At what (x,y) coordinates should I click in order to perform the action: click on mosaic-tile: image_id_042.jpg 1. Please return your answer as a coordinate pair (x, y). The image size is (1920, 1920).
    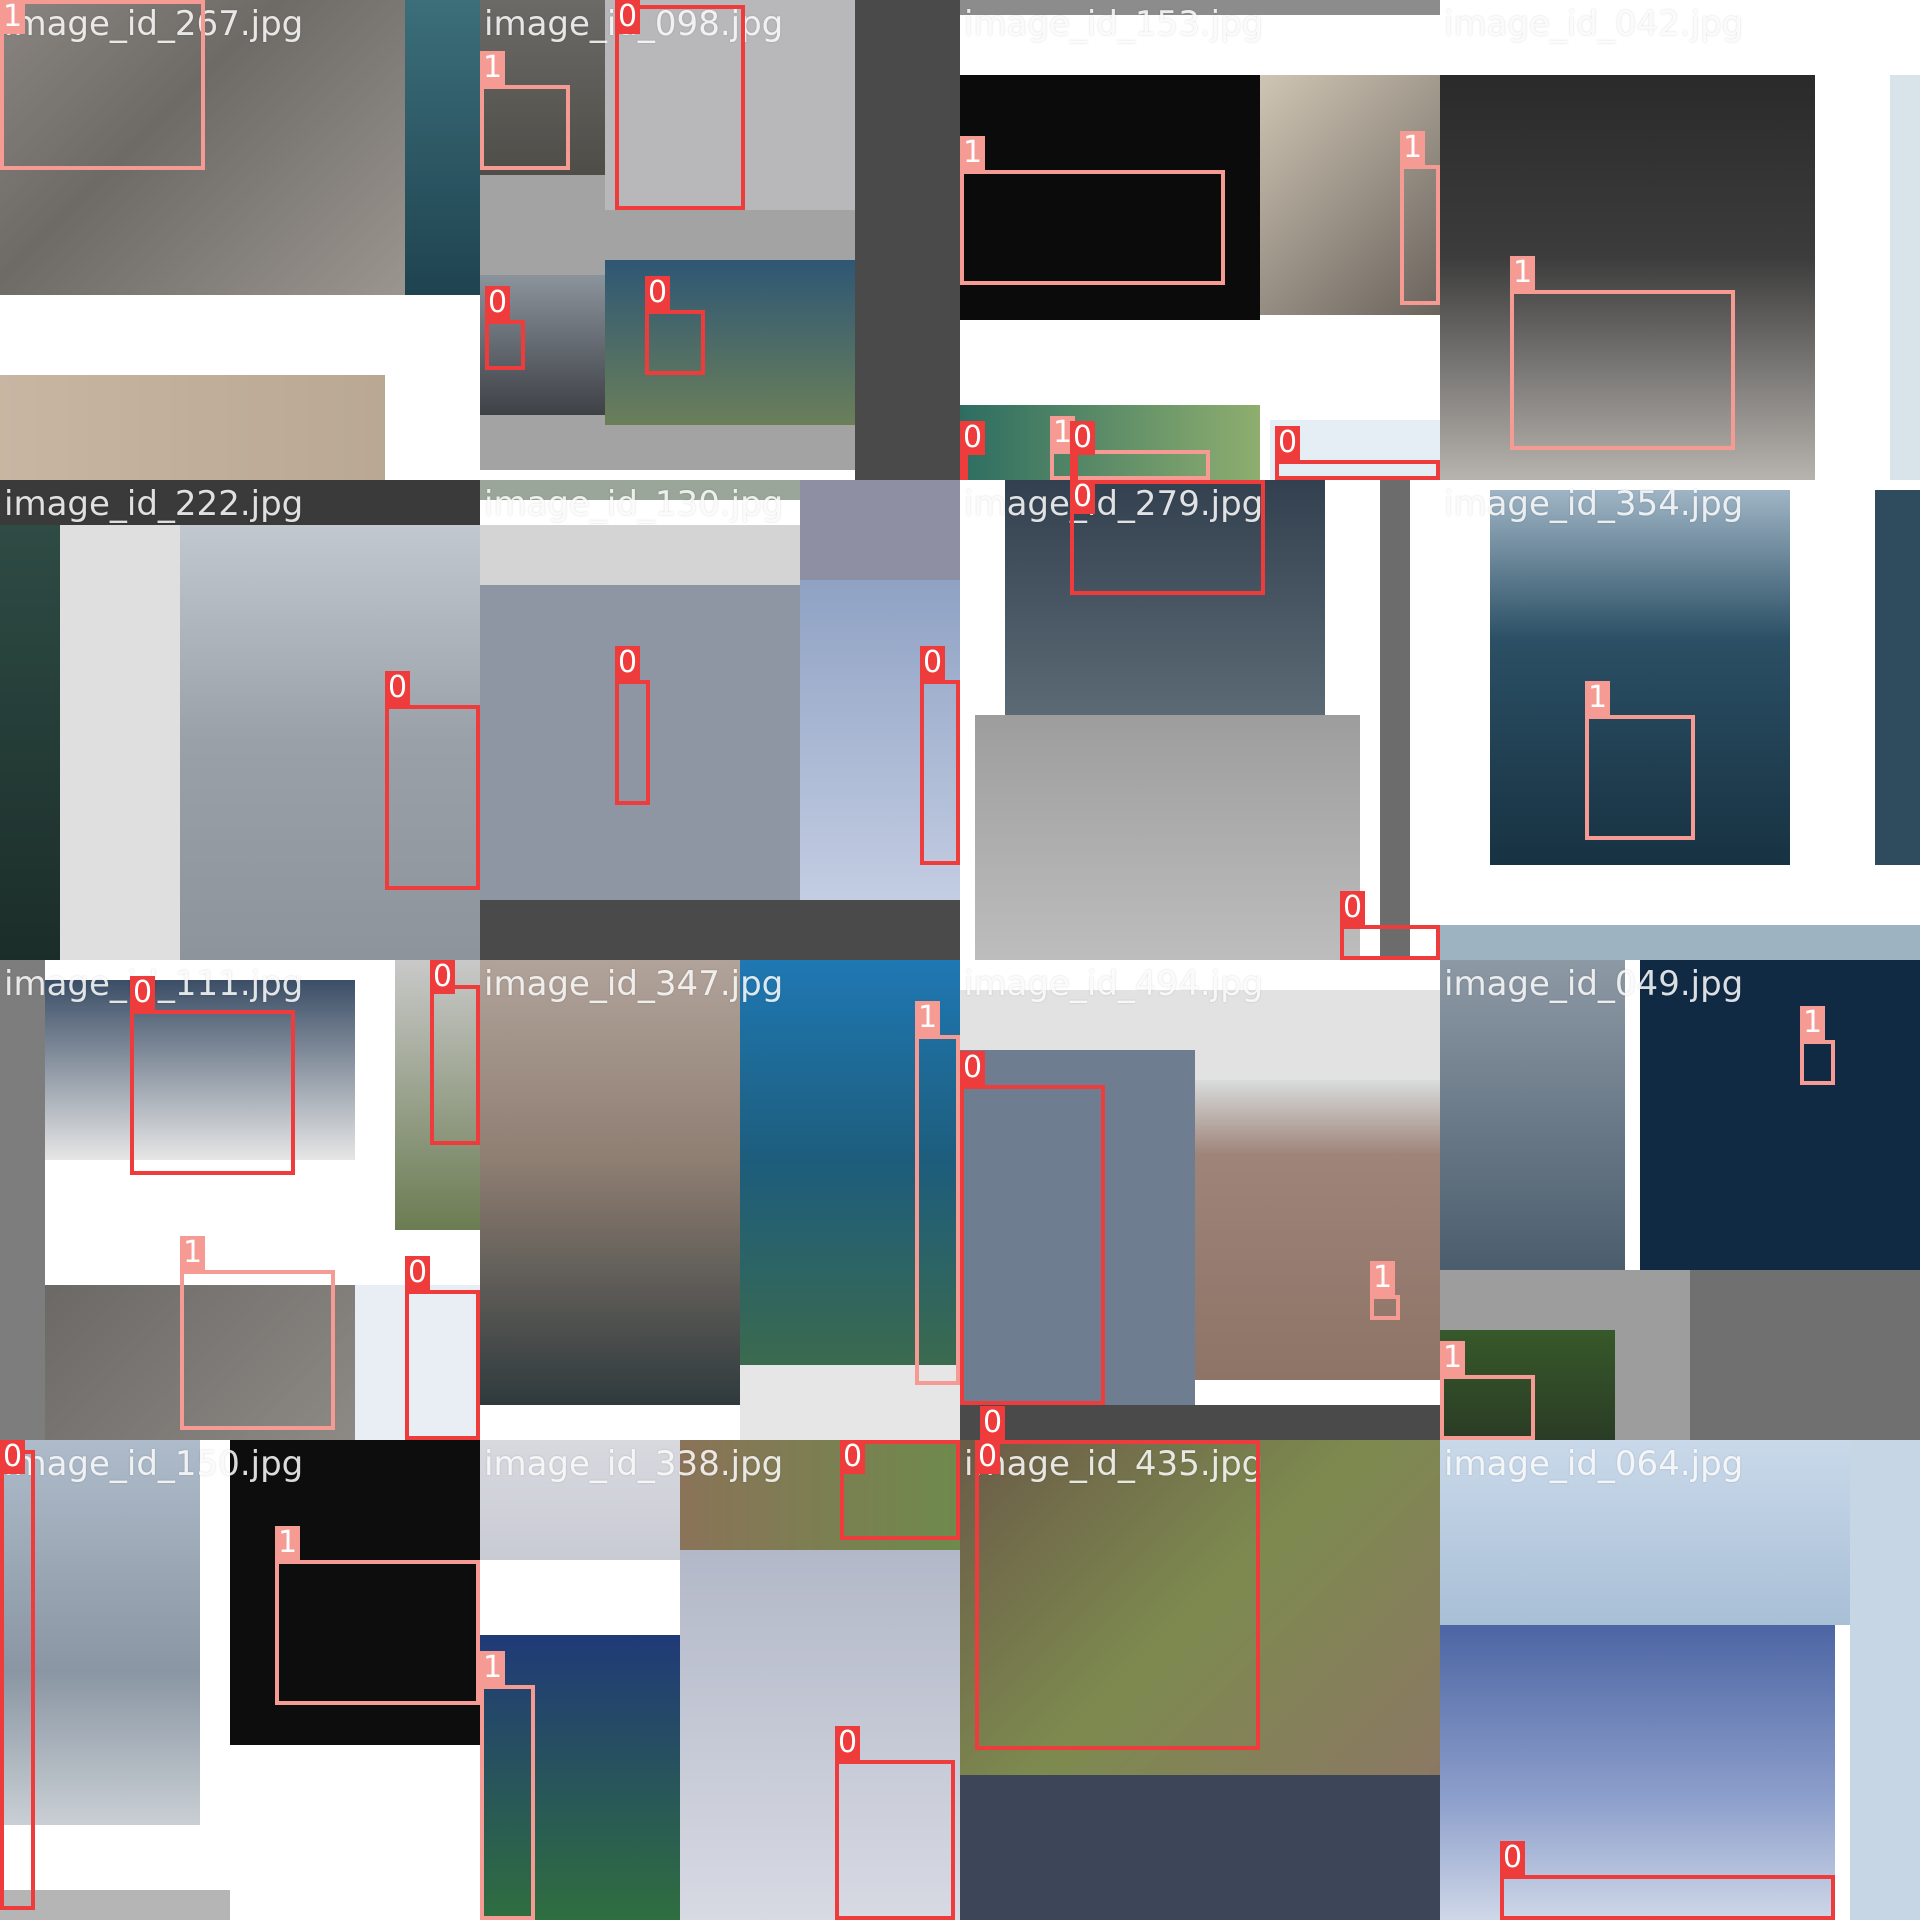
    Looking at the image, I should click on (1680, 240).